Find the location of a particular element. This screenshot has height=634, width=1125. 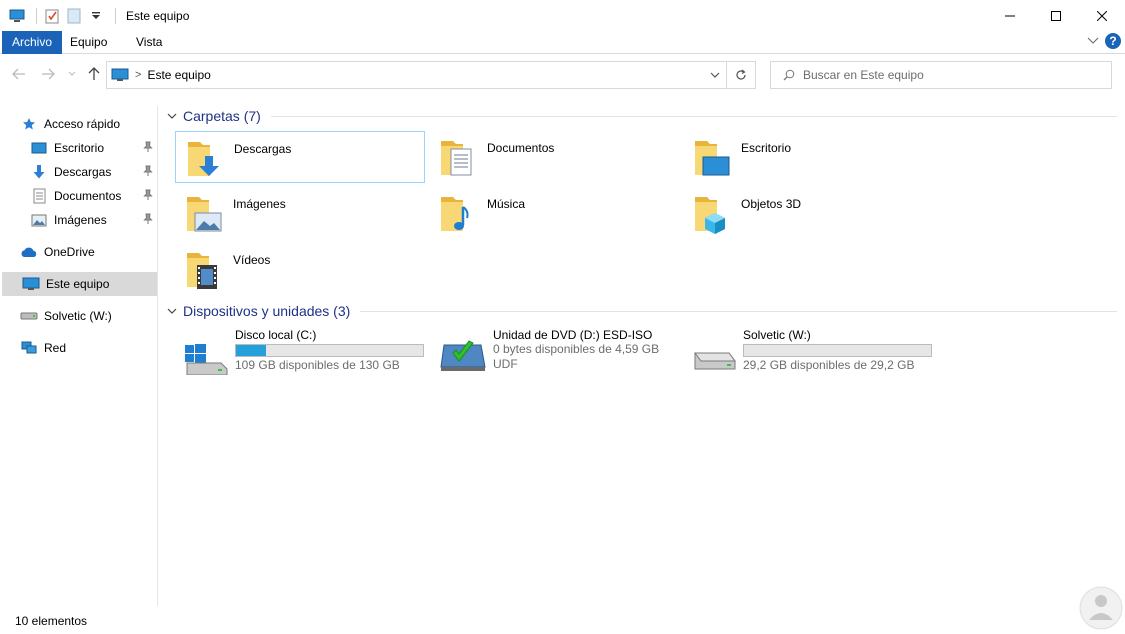

new-folder-icon is located at coordinates (74, 16).